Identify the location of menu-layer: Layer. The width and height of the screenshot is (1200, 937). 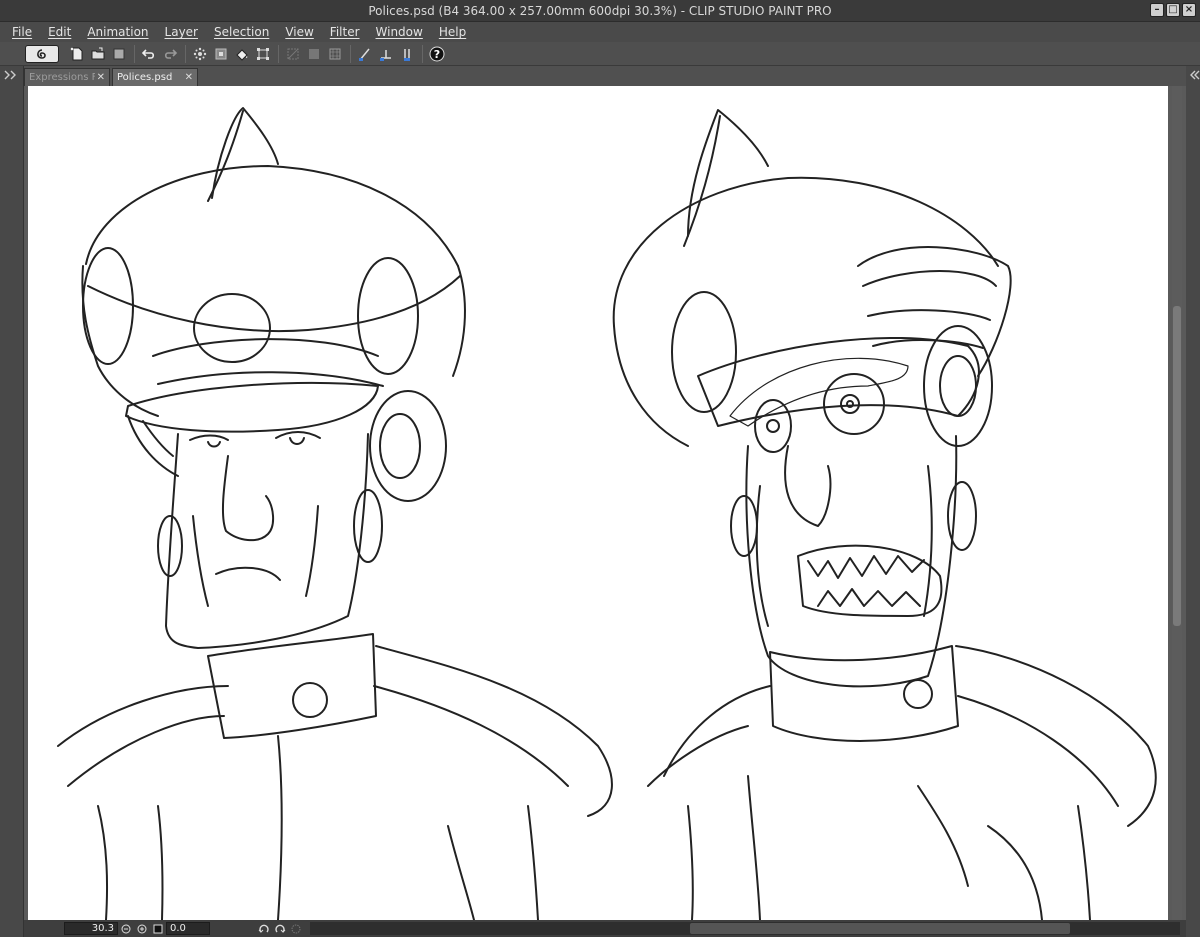
(181, 32).